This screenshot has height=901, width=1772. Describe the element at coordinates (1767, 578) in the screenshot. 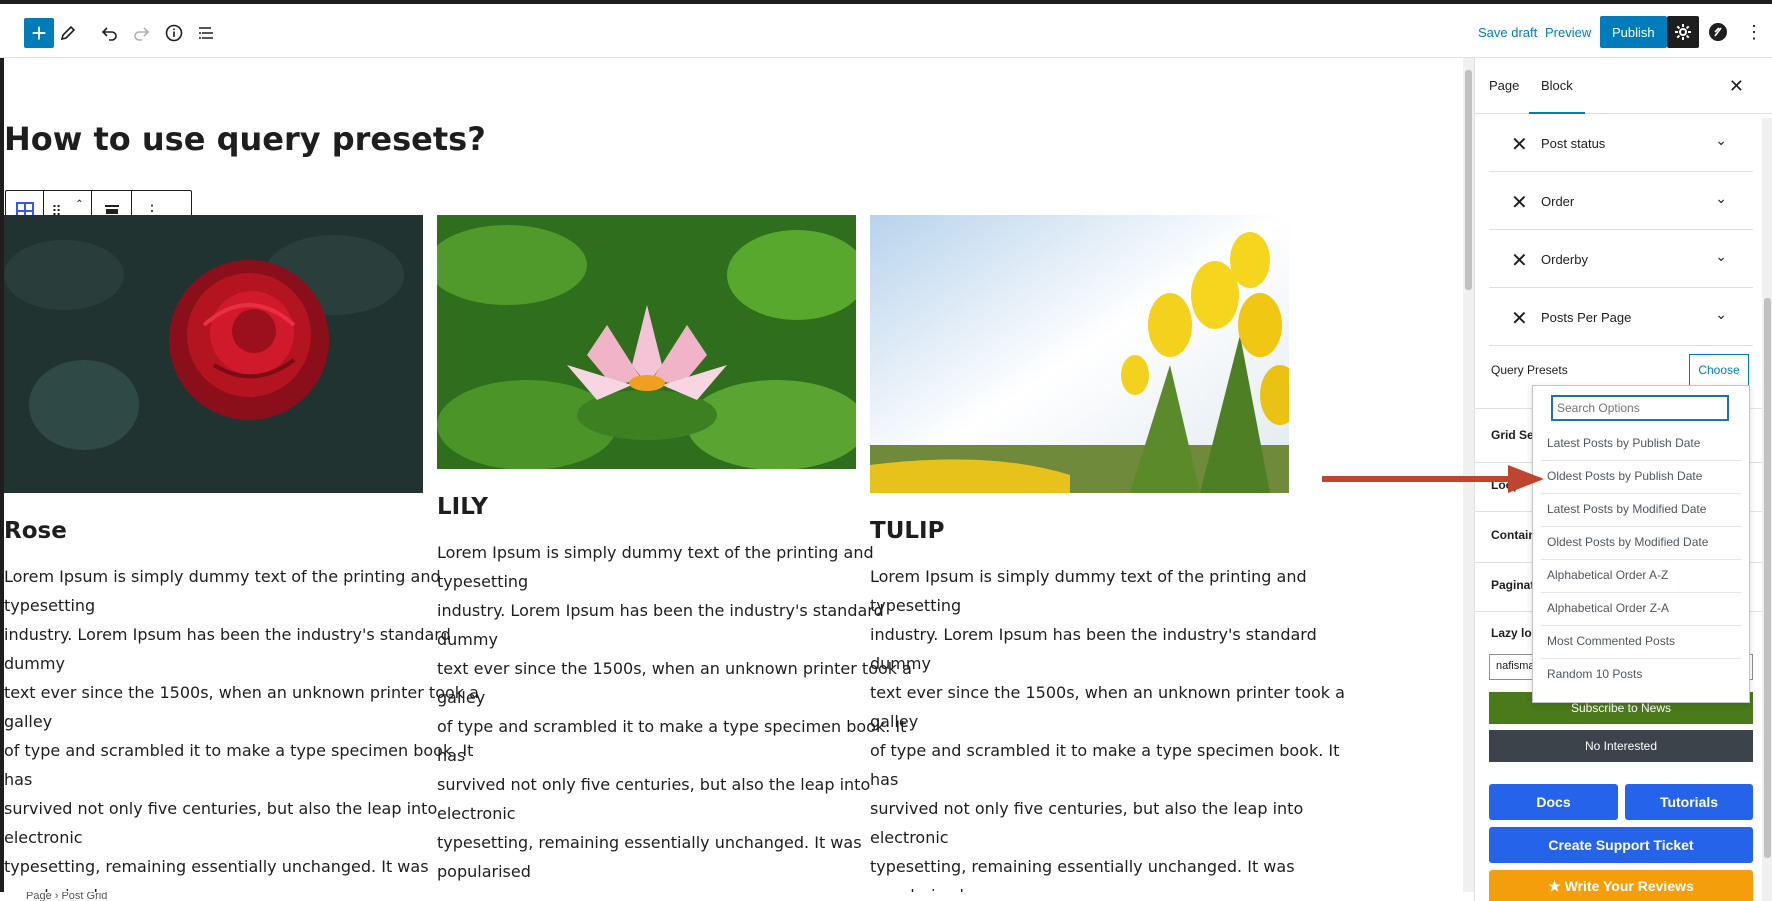

I see `sidebar-scrollbar-thumb` at that location.